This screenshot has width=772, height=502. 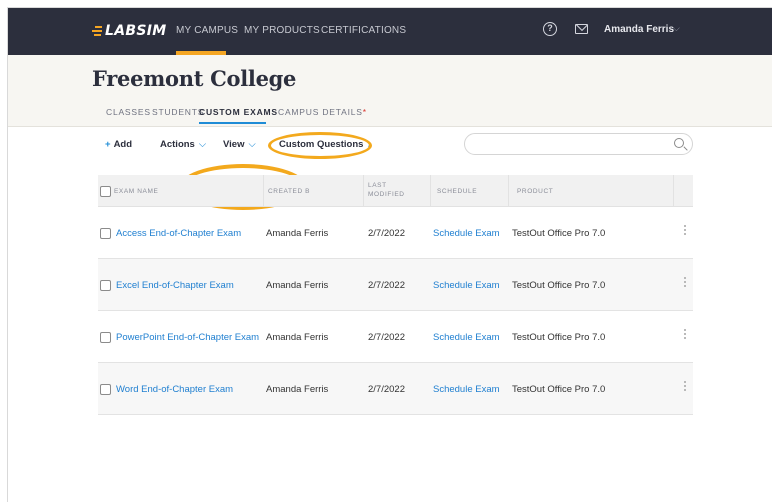 I want to click on select-all-checkbox, so click(x=105, y=191).